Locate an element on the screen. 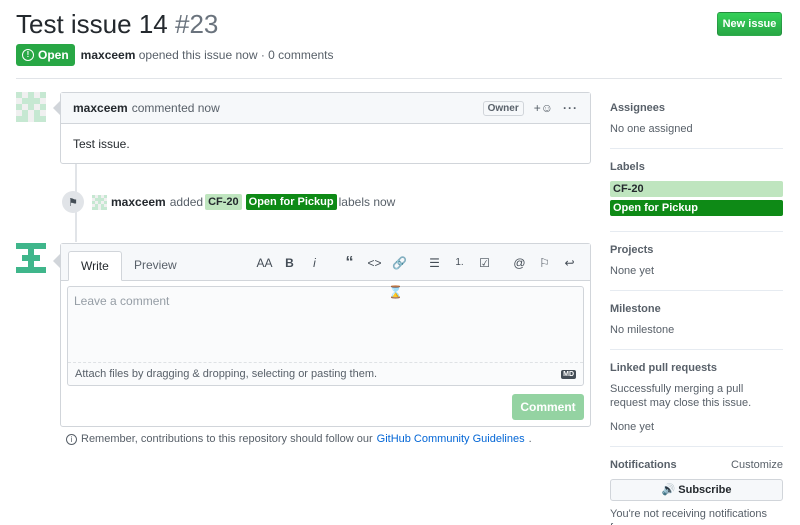 This screenshot has width=800, height=525. add-reaction-icon: +☺ is located at coordinates (543, 108).